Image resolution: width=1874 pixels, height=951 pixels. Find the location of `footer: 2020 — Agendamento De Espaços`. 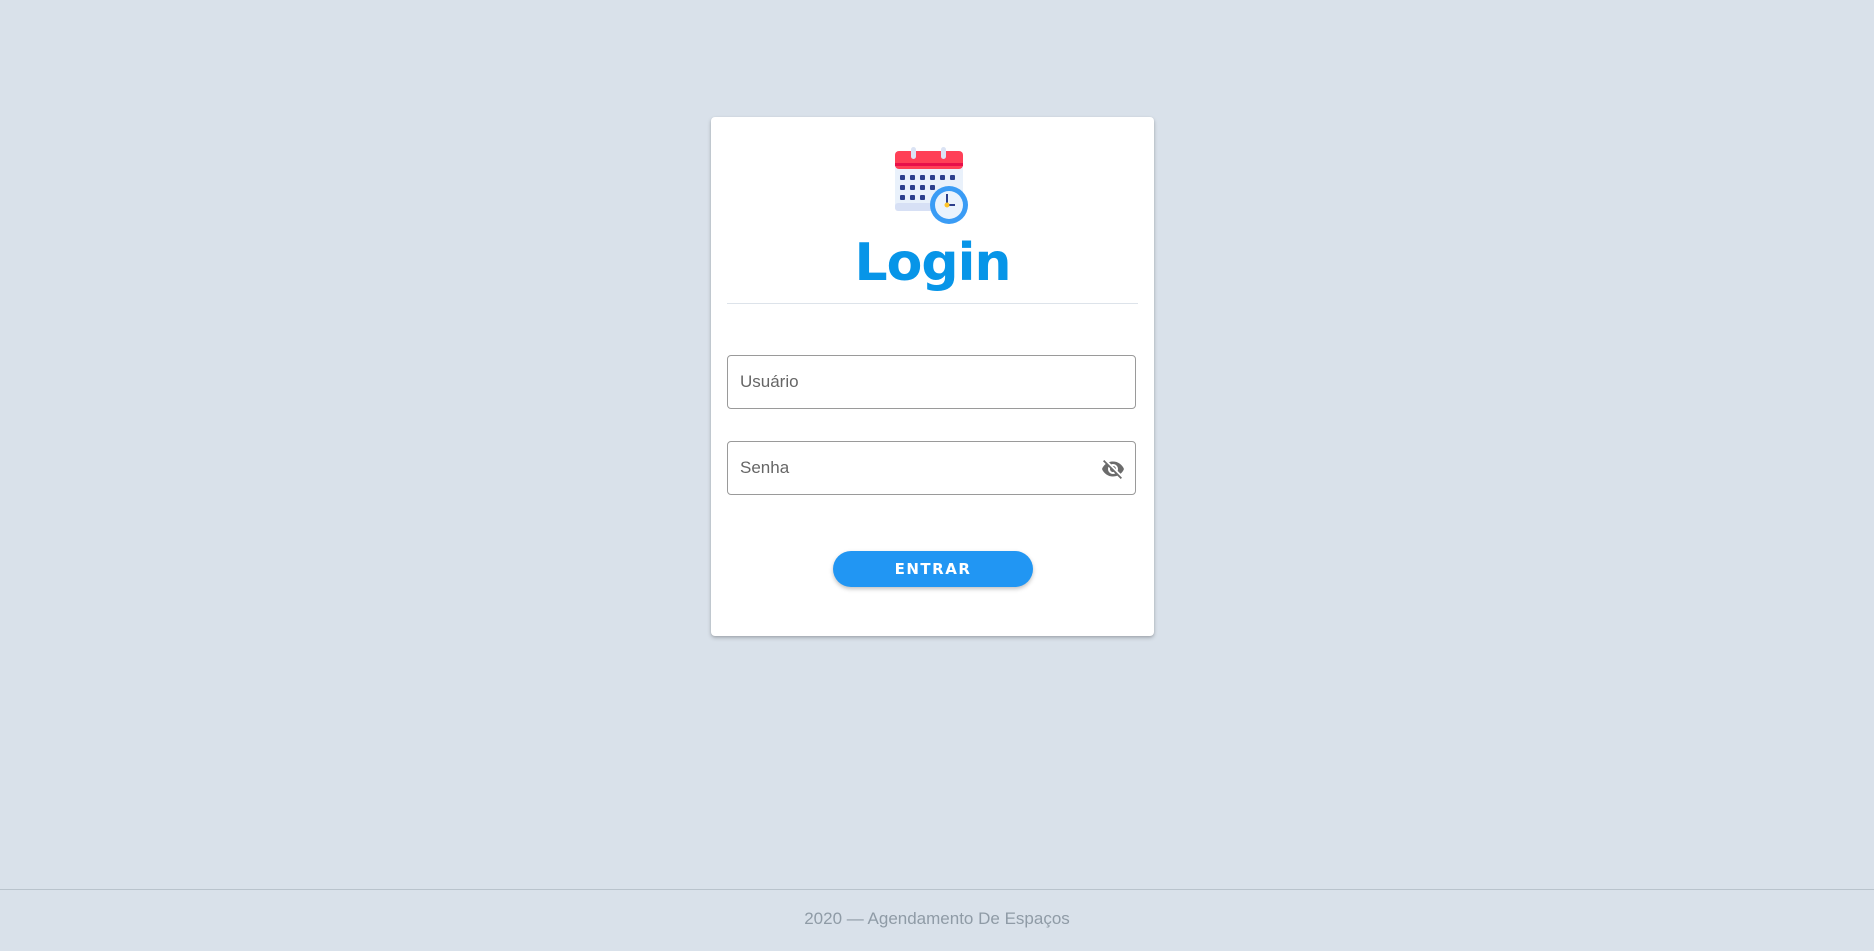

footer: 2020 — Agendamento De Espaços is located at coordinates (937, 920).